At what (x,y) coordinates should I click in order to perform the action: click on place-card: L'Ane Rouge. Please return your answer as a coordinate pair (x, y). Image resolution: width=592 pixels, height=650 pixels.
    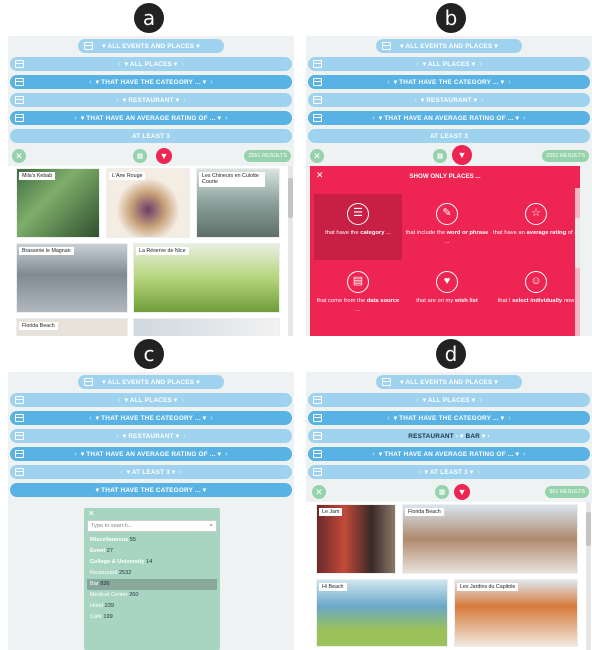
    Looking at the image, I should click on (148, 203).